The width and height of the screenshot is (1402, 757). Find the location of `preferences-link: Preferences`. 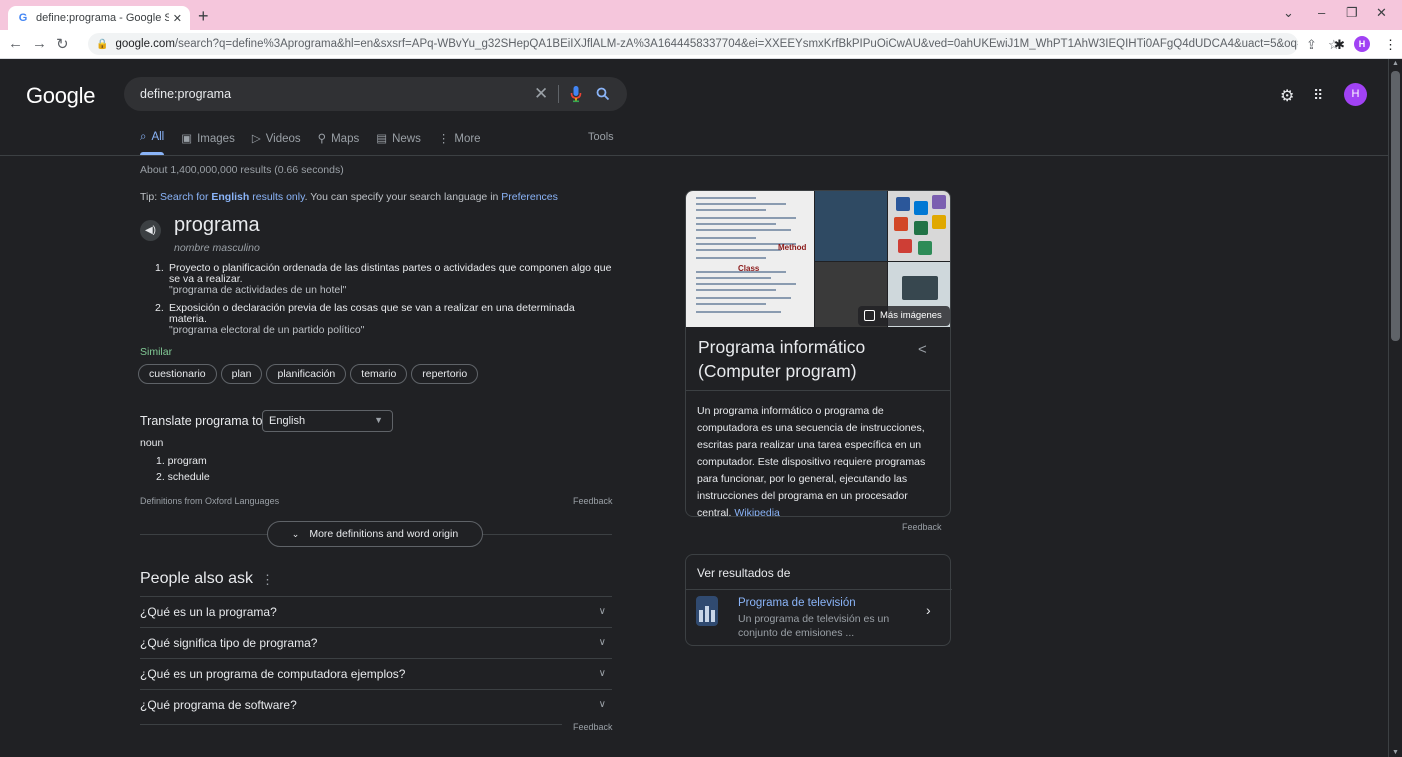

preferences-link: Preferences is located at coordinates (529, 197).